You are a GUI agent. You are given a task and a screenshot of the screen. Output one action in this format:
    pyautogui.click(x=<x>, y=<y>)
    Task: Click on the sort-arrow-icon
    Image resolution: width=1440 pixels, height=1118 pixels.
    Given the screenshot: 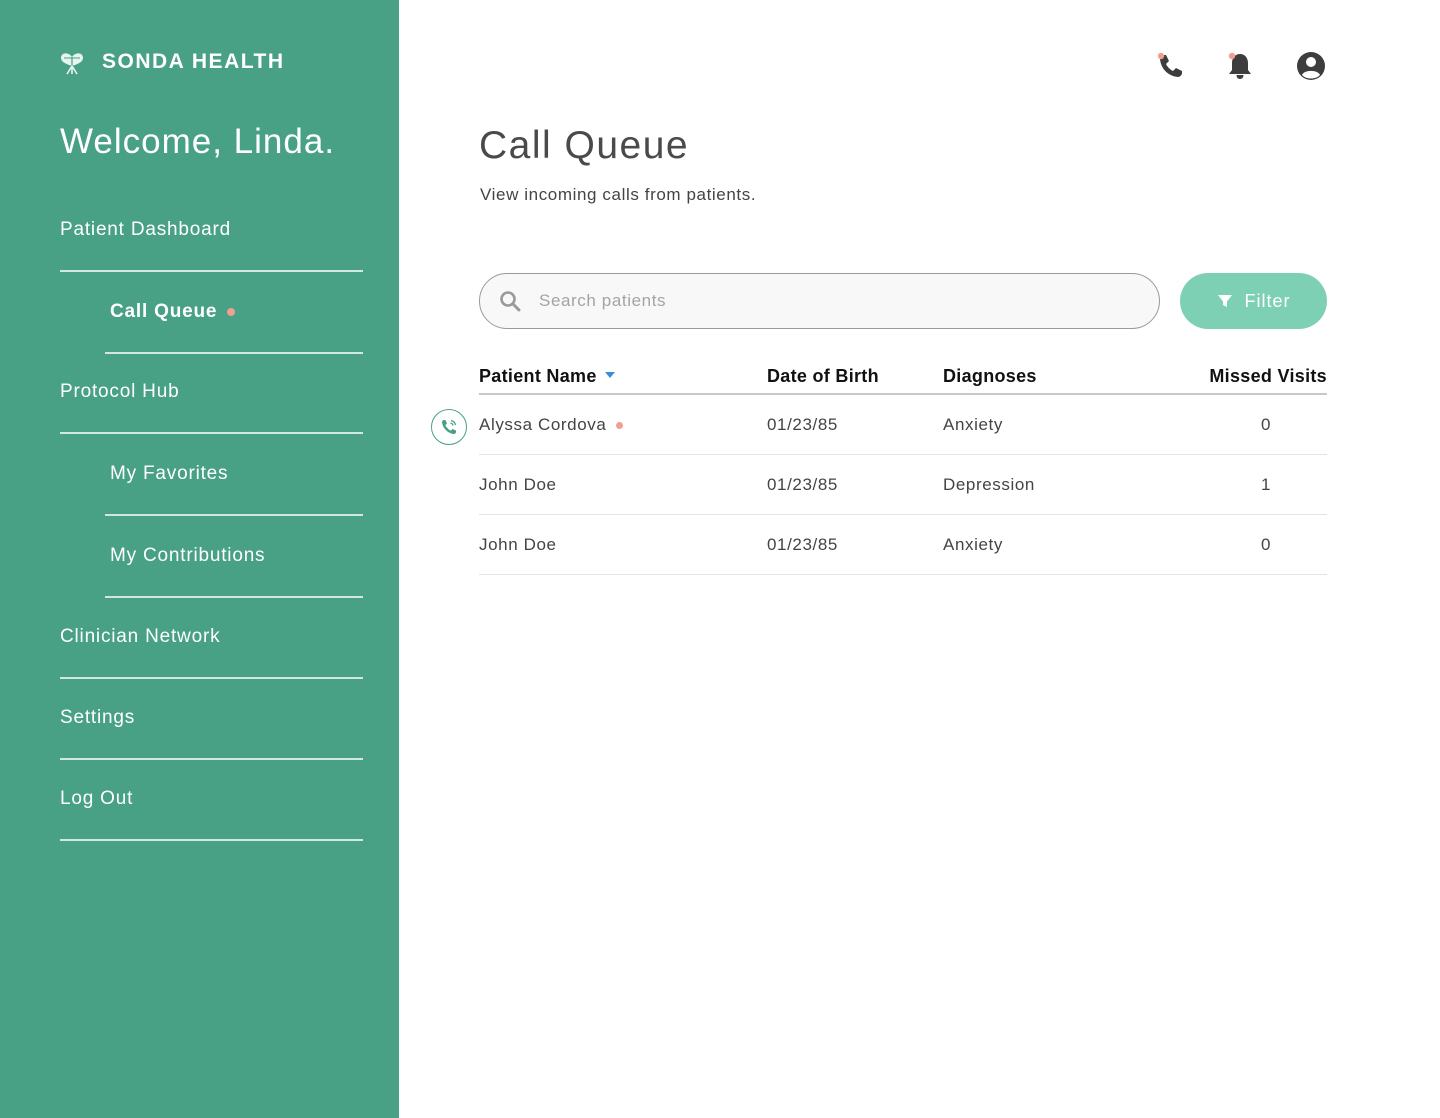 What is the action you would take?
    pyautogui.click(x=609, y=375)
    